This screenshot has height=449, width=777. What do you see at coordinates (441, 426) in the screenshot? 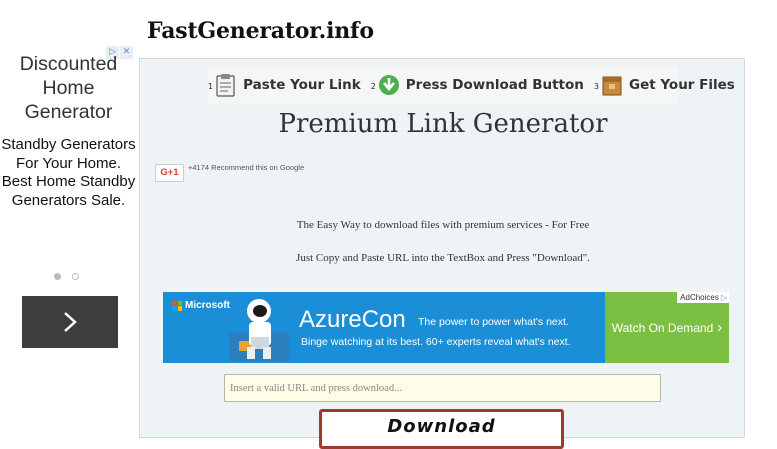
I see `download-button-label: Download` at bounding box center [441, 426].